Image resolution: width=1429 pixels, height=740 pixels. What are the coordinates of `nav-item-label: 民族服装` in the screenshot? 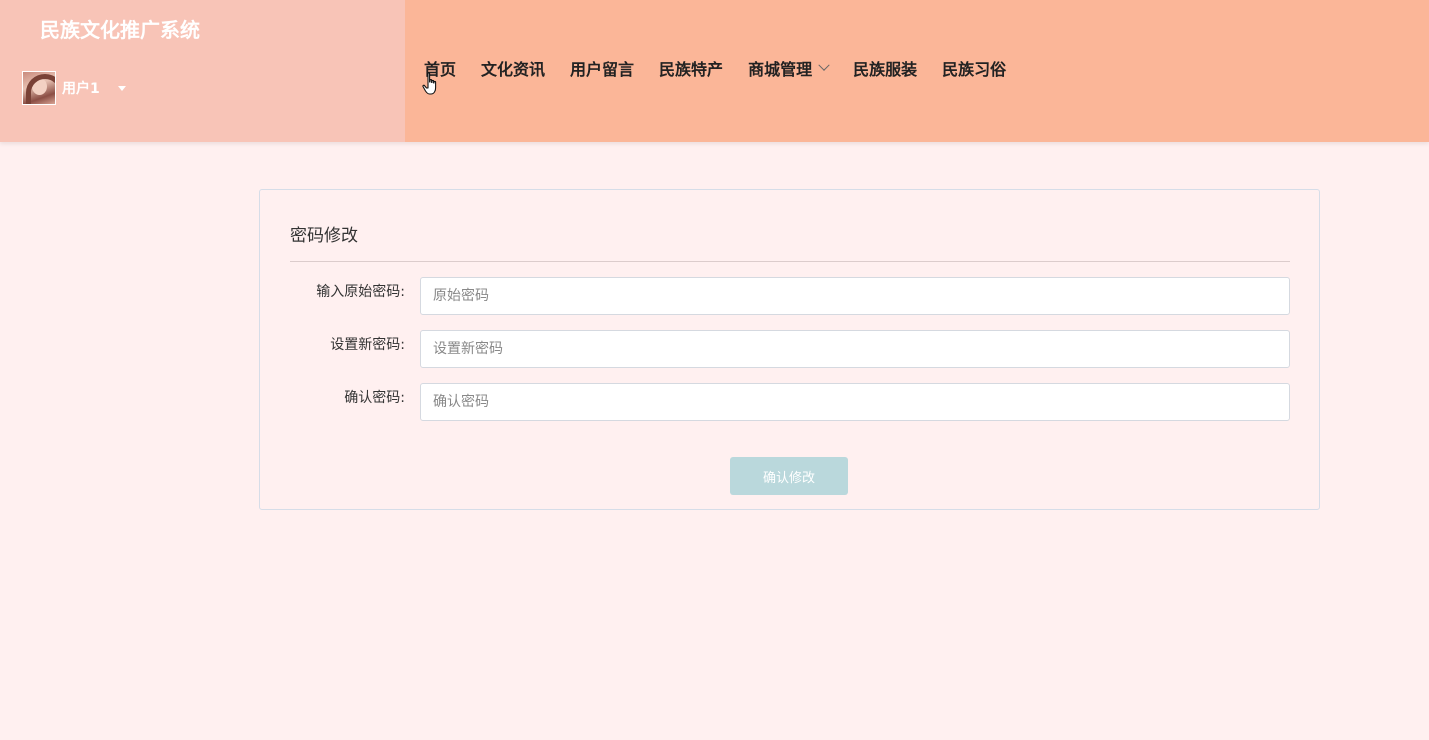 It's located at (885, 68).